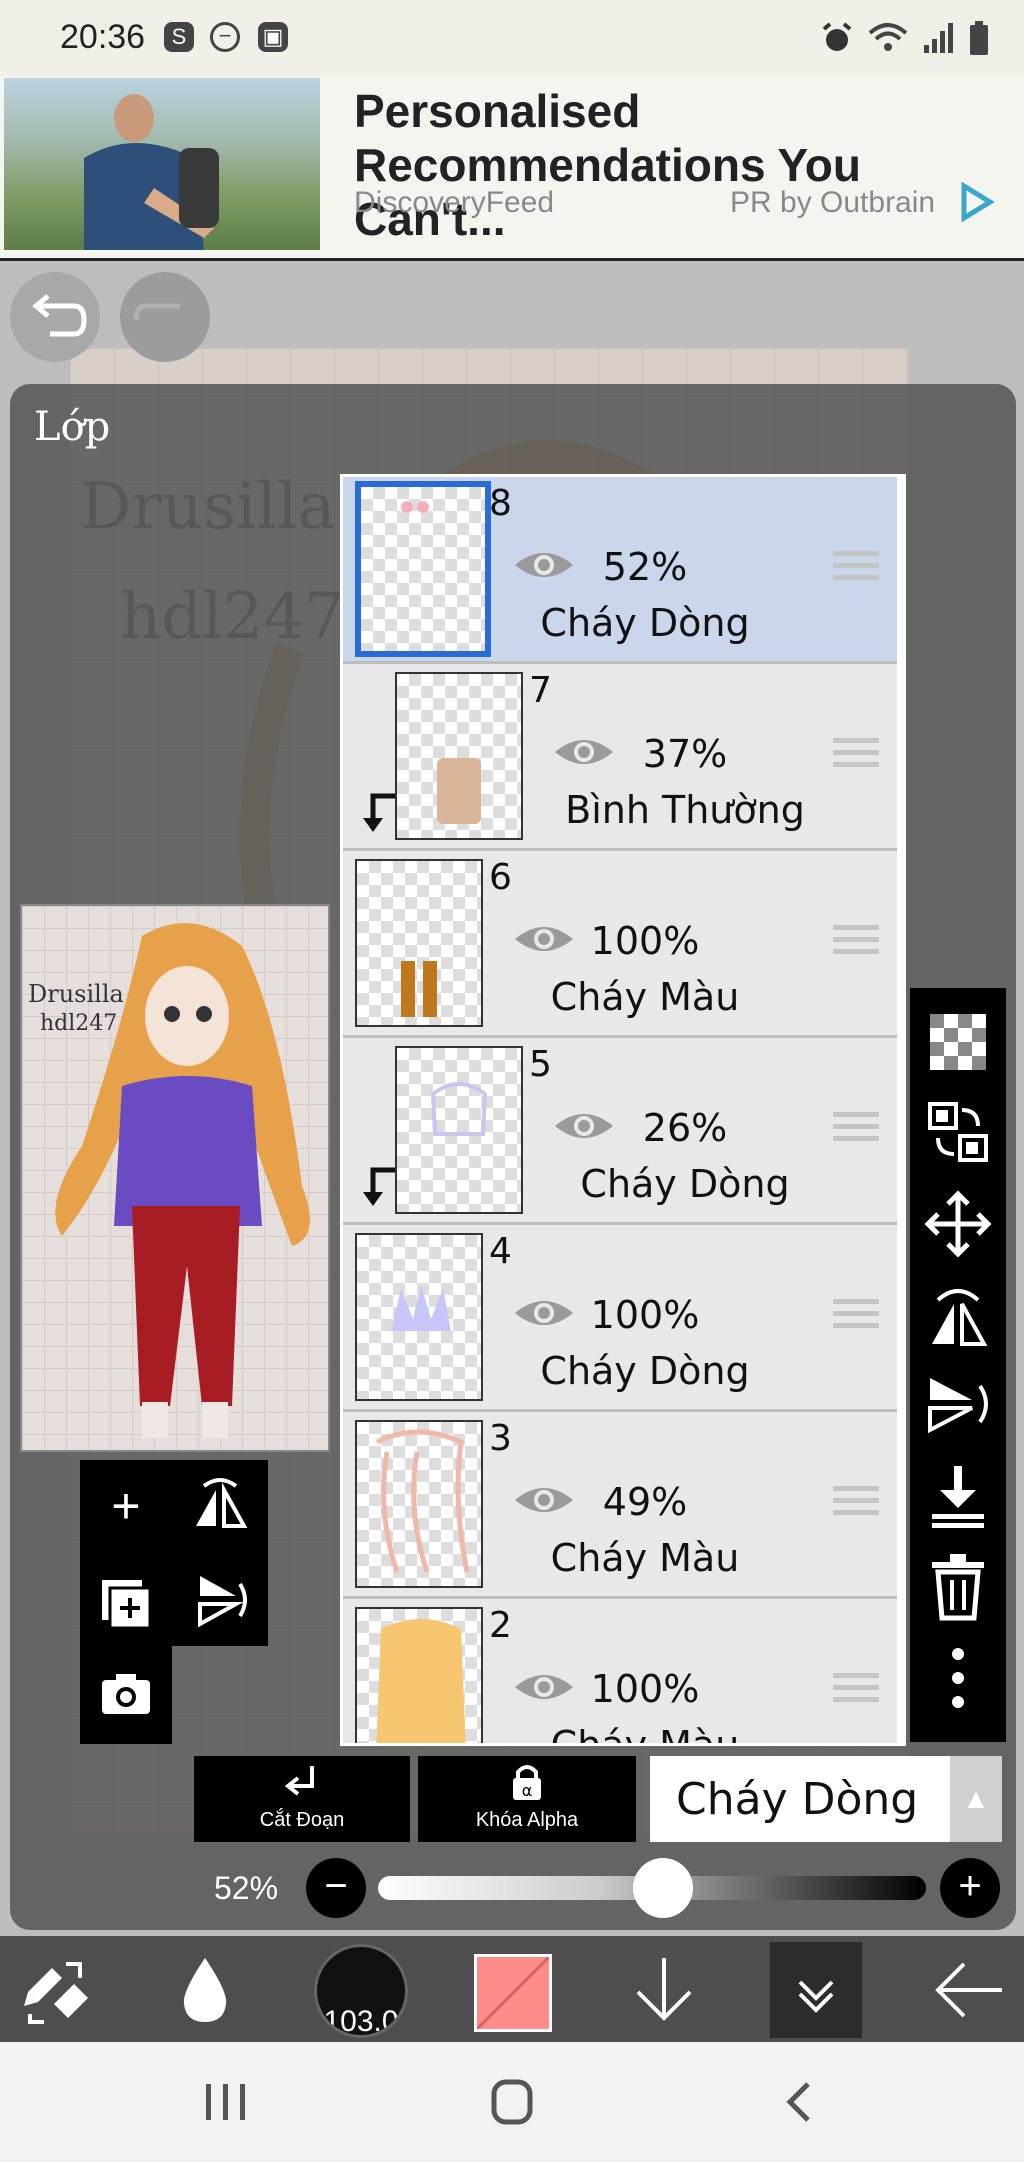 The height and width of the screenshot is (2162, 1024). I want to click on layer-row: 6 100% Cháy Màu, so click(620, 944).